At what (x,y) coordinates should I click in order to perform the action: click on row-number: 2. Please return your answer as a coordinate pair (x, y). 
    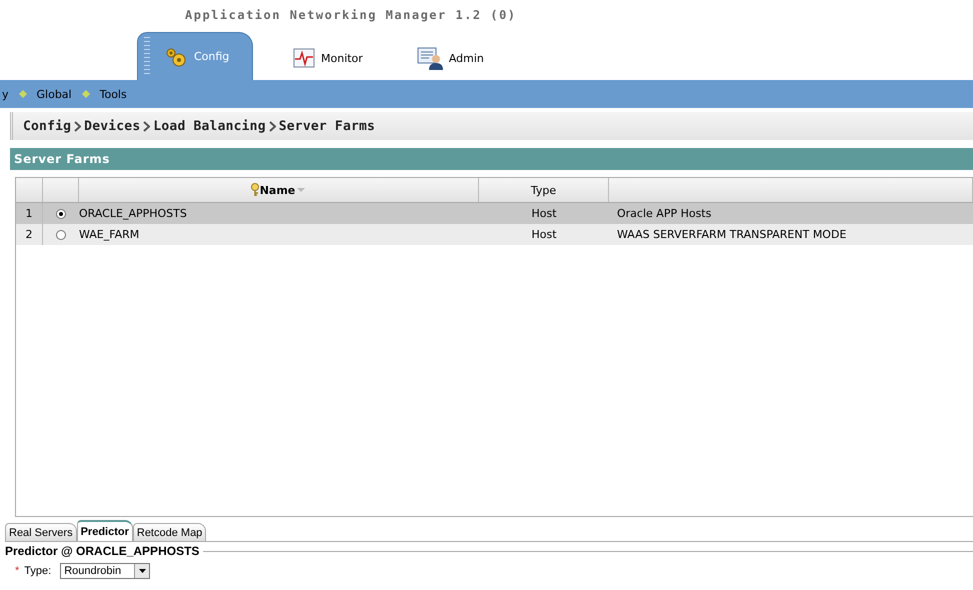
    Looking at the image, I should click on (29, 234).